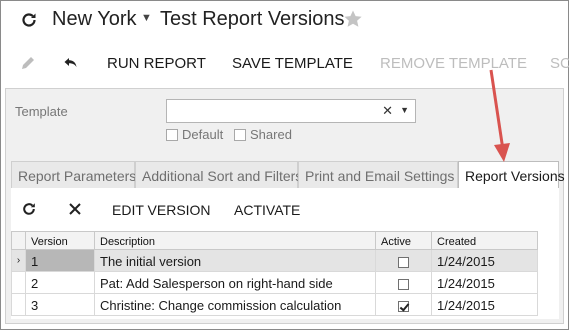  I want to click on shared-checkbox-row: Shared, so click(263, 134).